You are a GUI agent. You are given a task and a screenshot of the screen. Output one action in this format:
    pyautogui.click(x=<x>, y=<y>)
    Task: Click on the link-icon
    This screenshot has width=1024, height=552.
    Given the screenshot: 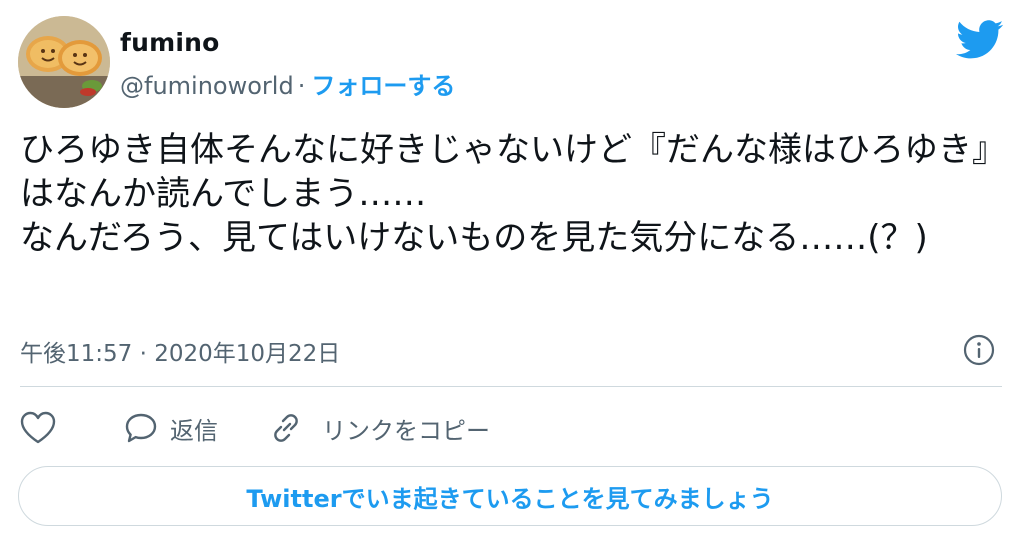 What is the action you would take?
    pyautogui.click(x=286, y=428)
    